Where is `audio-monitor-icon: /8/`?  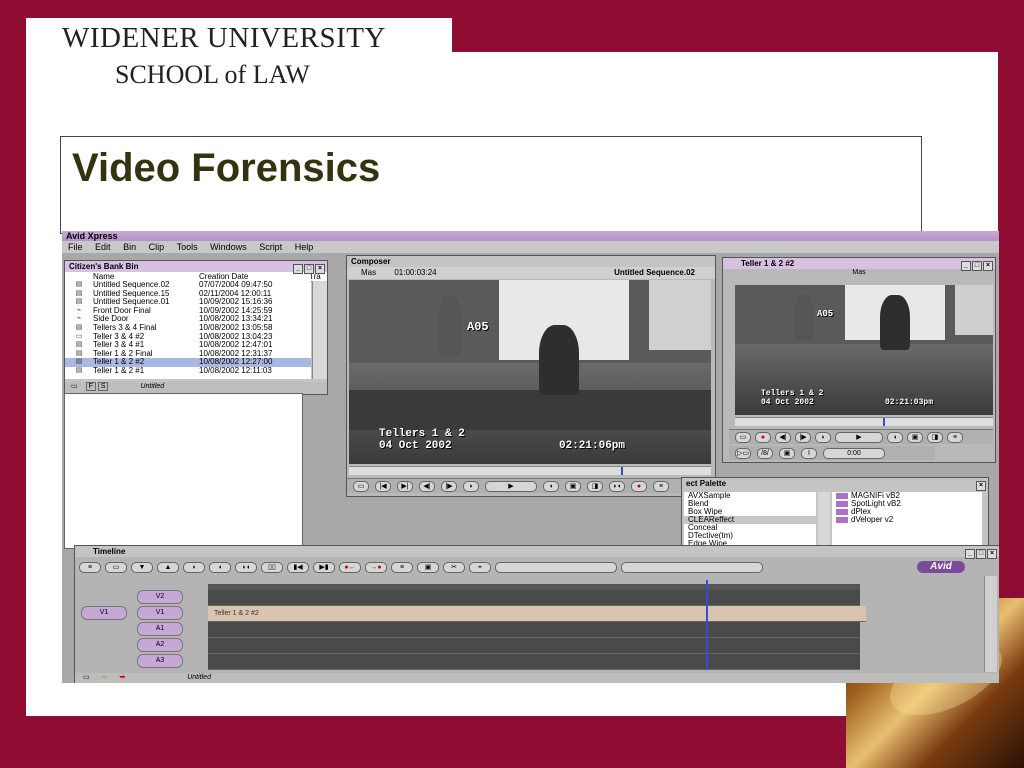
audio-monitor-icon: /8/ is located at coordinates (765, 453).